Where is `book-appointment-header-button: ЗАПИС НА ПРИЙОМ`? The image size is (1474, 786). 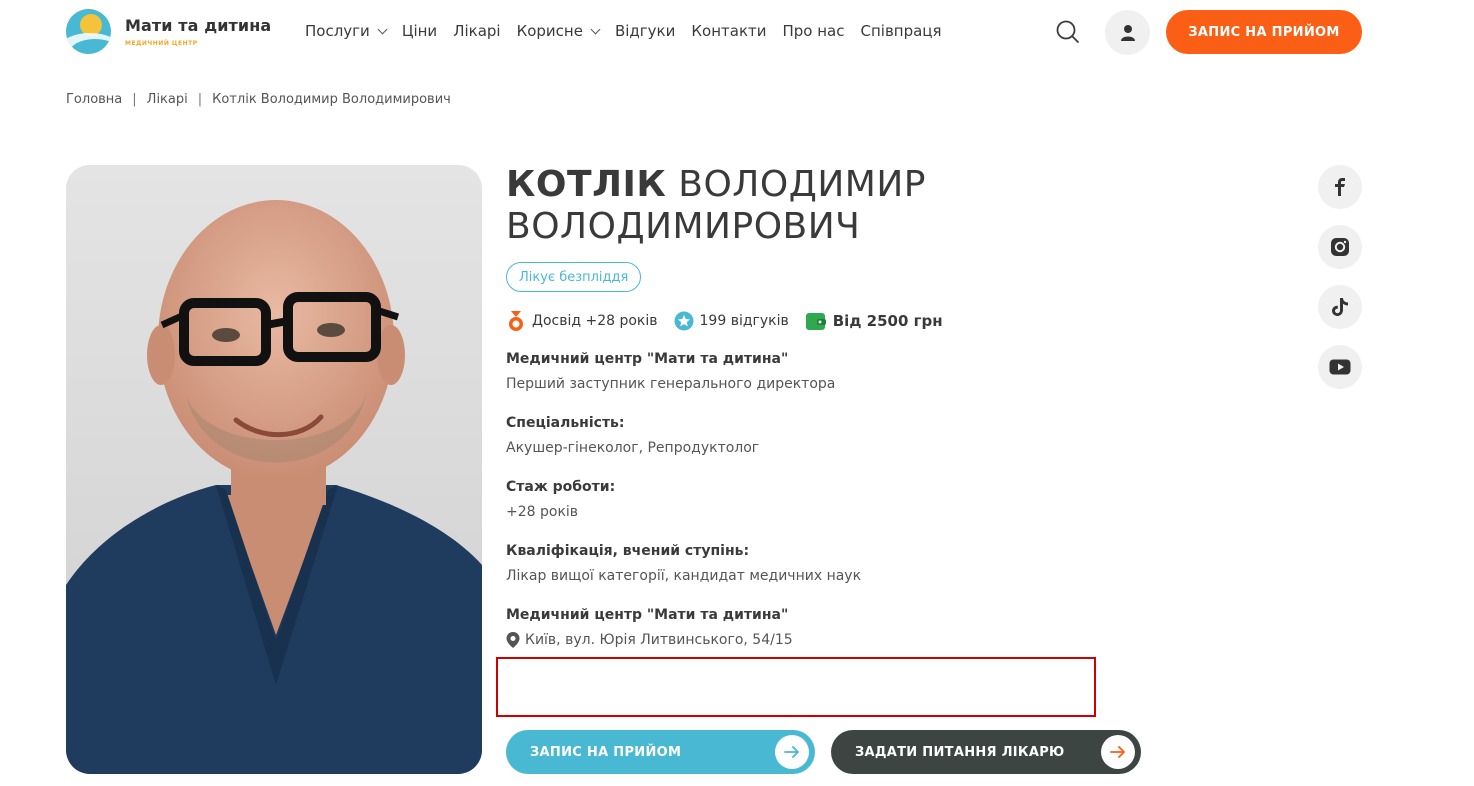 book-appointment-header-button: ЗАПИС НА ПРИЙОМ is located at coordinates (1264, 32).